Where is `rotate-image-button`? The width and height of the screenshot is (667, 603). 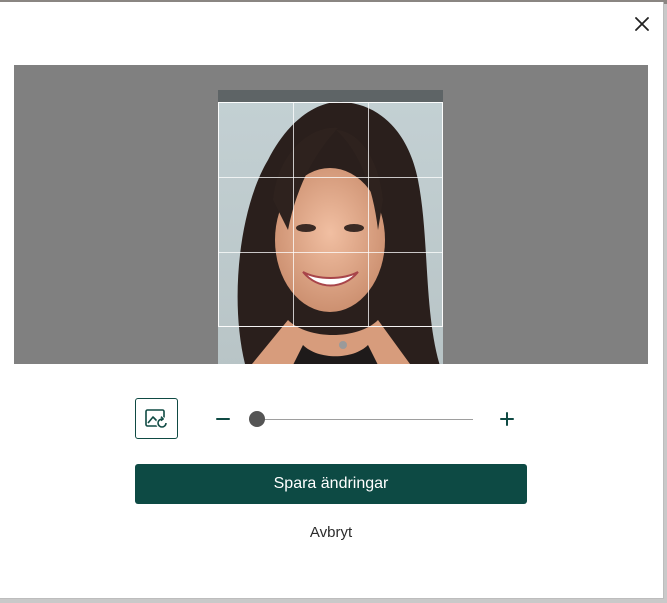 rotate-image-button is located at coordinates (156, 418).